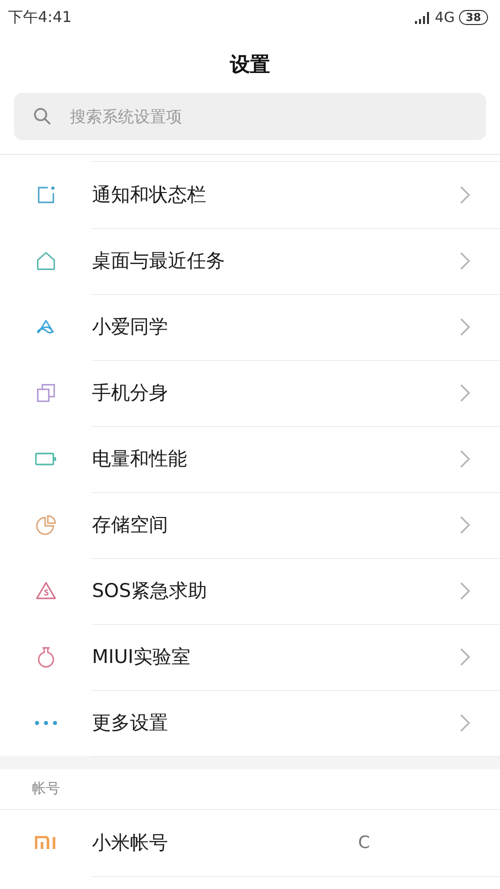 The image size is (500, 889). Describe the element at coordinates (250, 657) in the screenshot. I see `settings-item: MIUI实验室` at that location.